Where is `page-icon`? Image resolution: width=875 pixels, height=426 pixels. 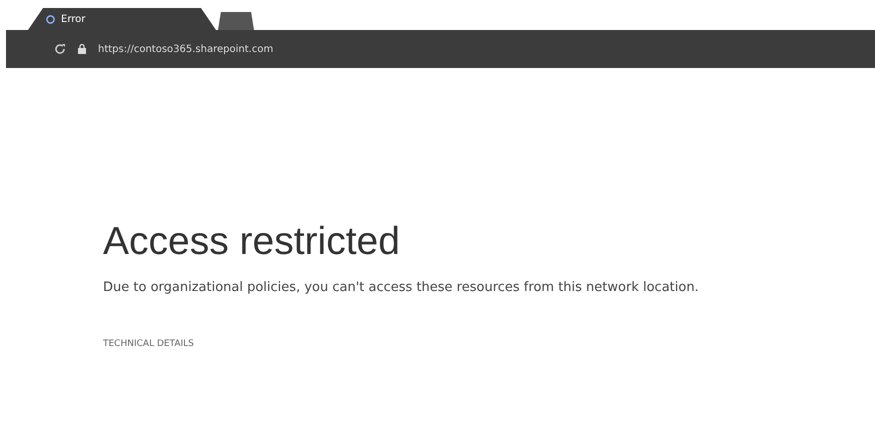 page-icon is located at coordinates (50, 19).